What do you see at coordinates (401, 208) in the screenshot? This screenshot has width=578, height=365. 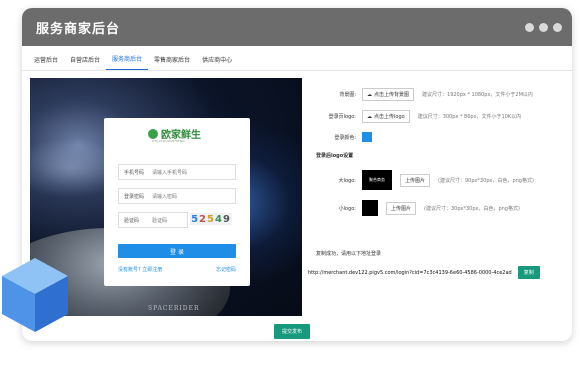 I see `upload-small-logo-button: 上传图片` at bounding box center [401, 208].